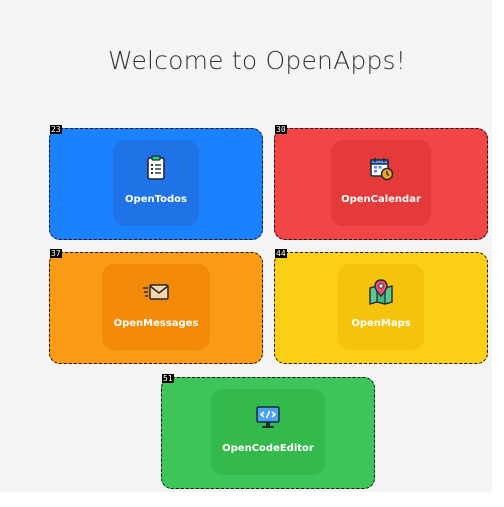  What do you see at coordinates (256, 60) in the screenshot?
I see `page-title: Welcome to OpenApps!` at bounding box center [256, 60].